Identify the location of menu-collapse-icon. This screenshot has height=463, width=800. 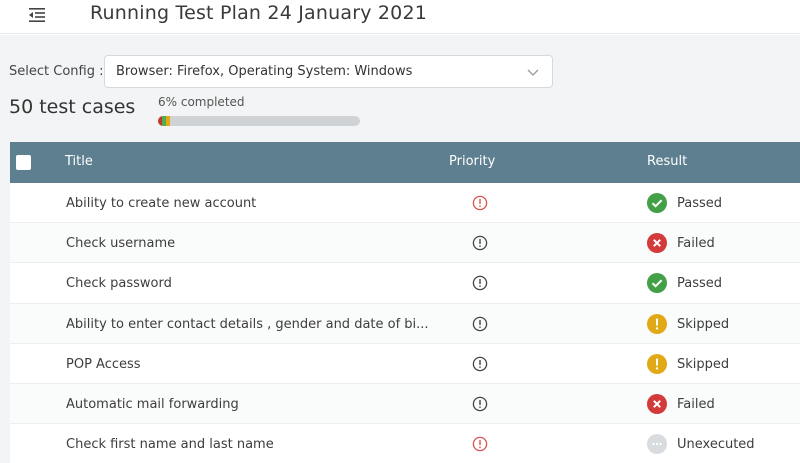
(37, 15).